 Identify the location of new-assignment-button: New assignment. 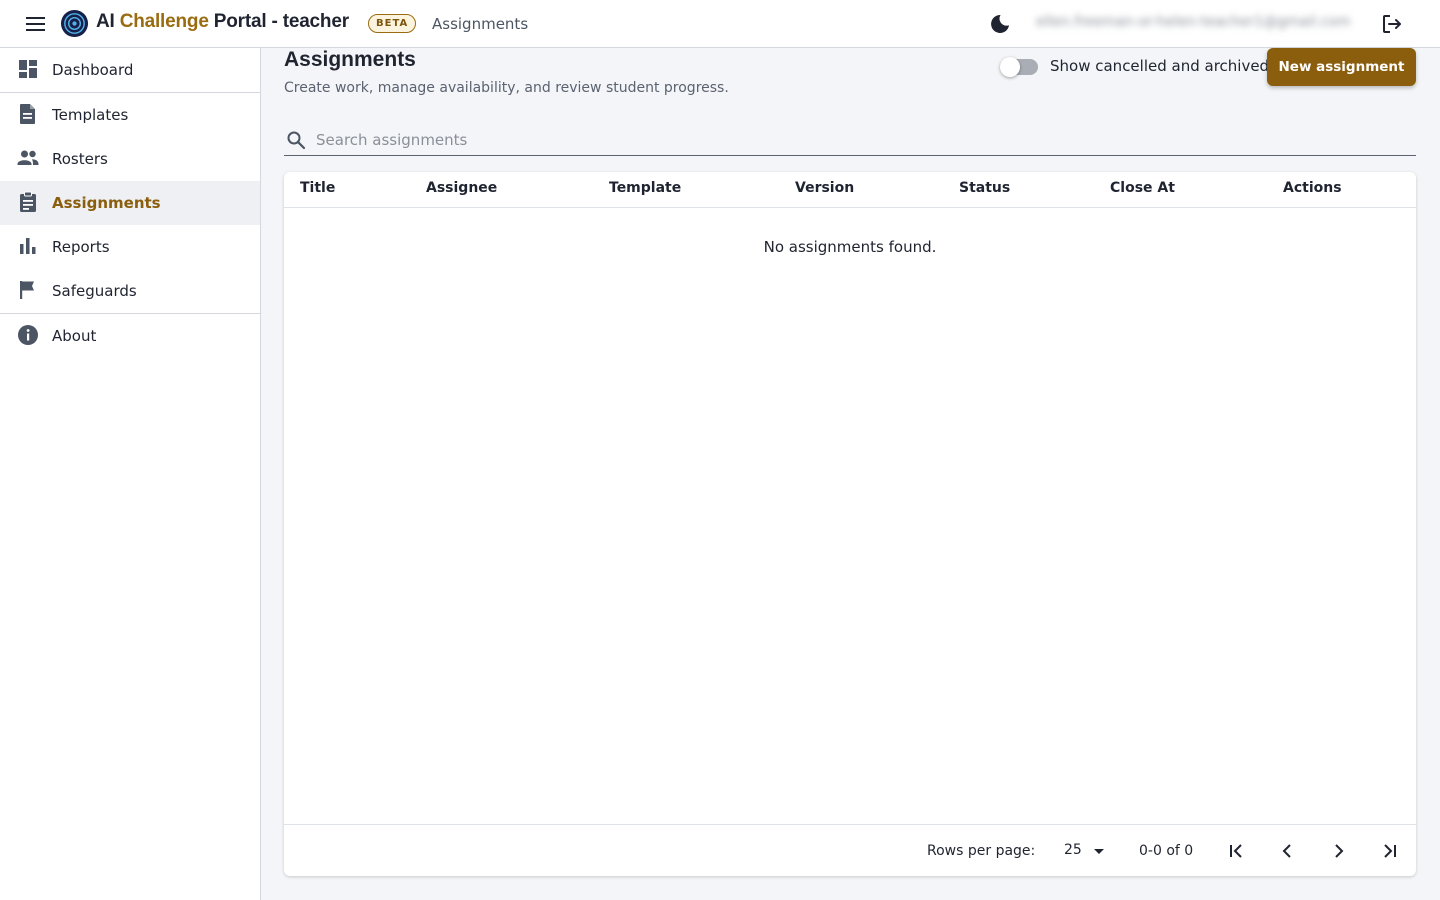
(1341, 67).